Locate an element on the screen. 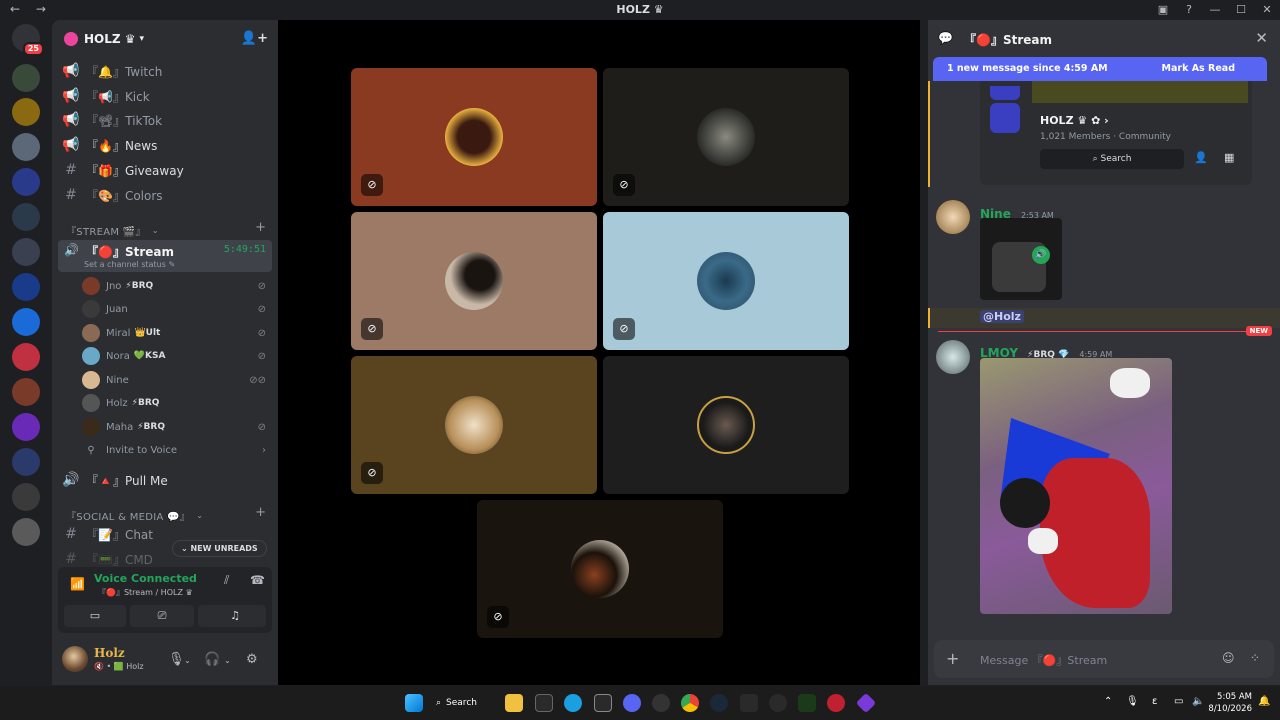  participant-tile is located at coordinates (726, 425).